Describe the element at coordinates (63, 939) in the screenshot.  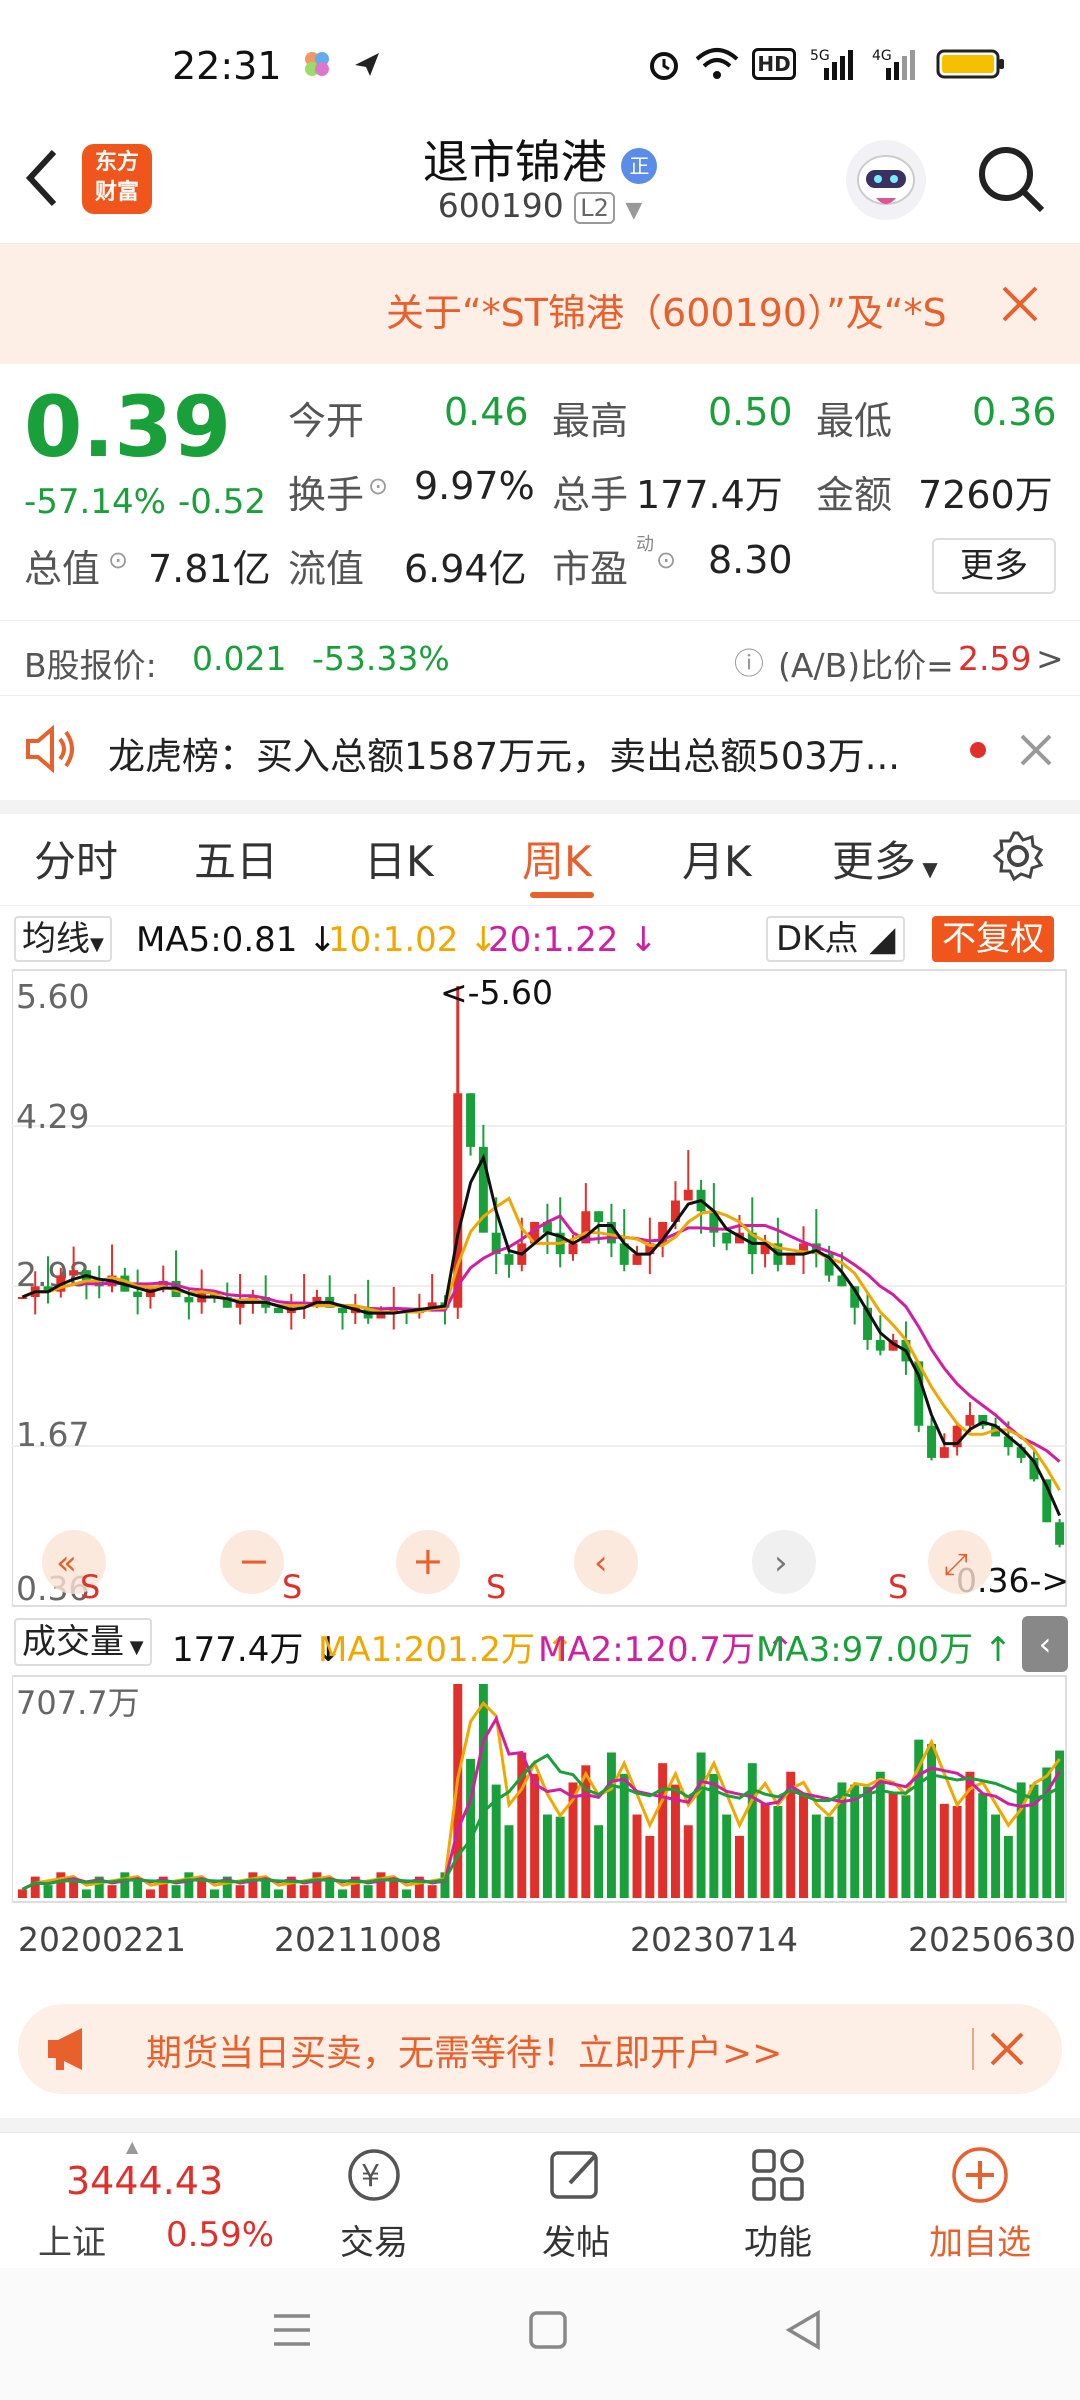
I see `indicator-selector: 均线▼` at that location.